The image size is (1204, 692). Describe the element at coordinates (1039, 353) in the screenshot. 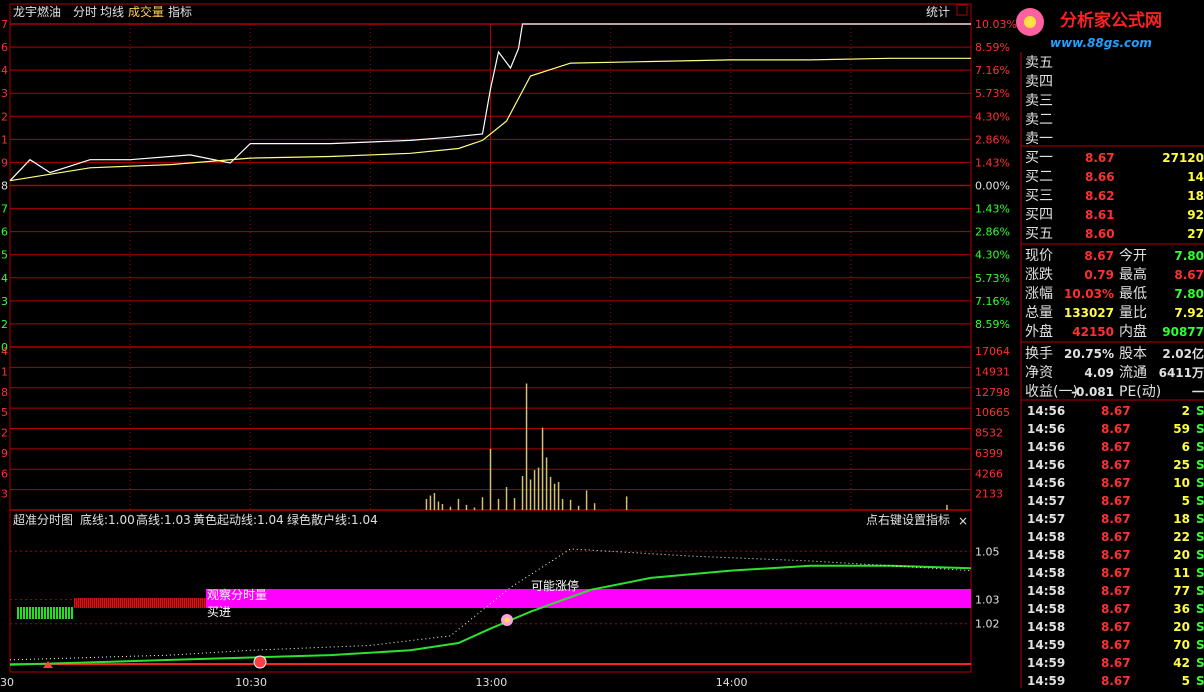

I see `fundamental-label: 换手` at that location.